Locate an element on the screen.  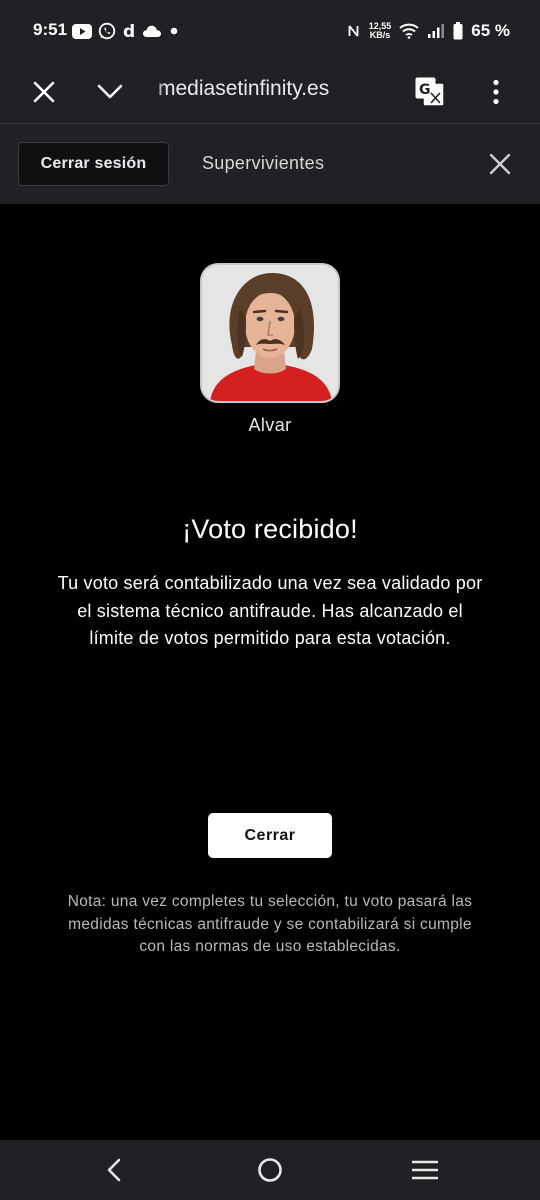
cloud-icon is located at coordinates (152, 31).